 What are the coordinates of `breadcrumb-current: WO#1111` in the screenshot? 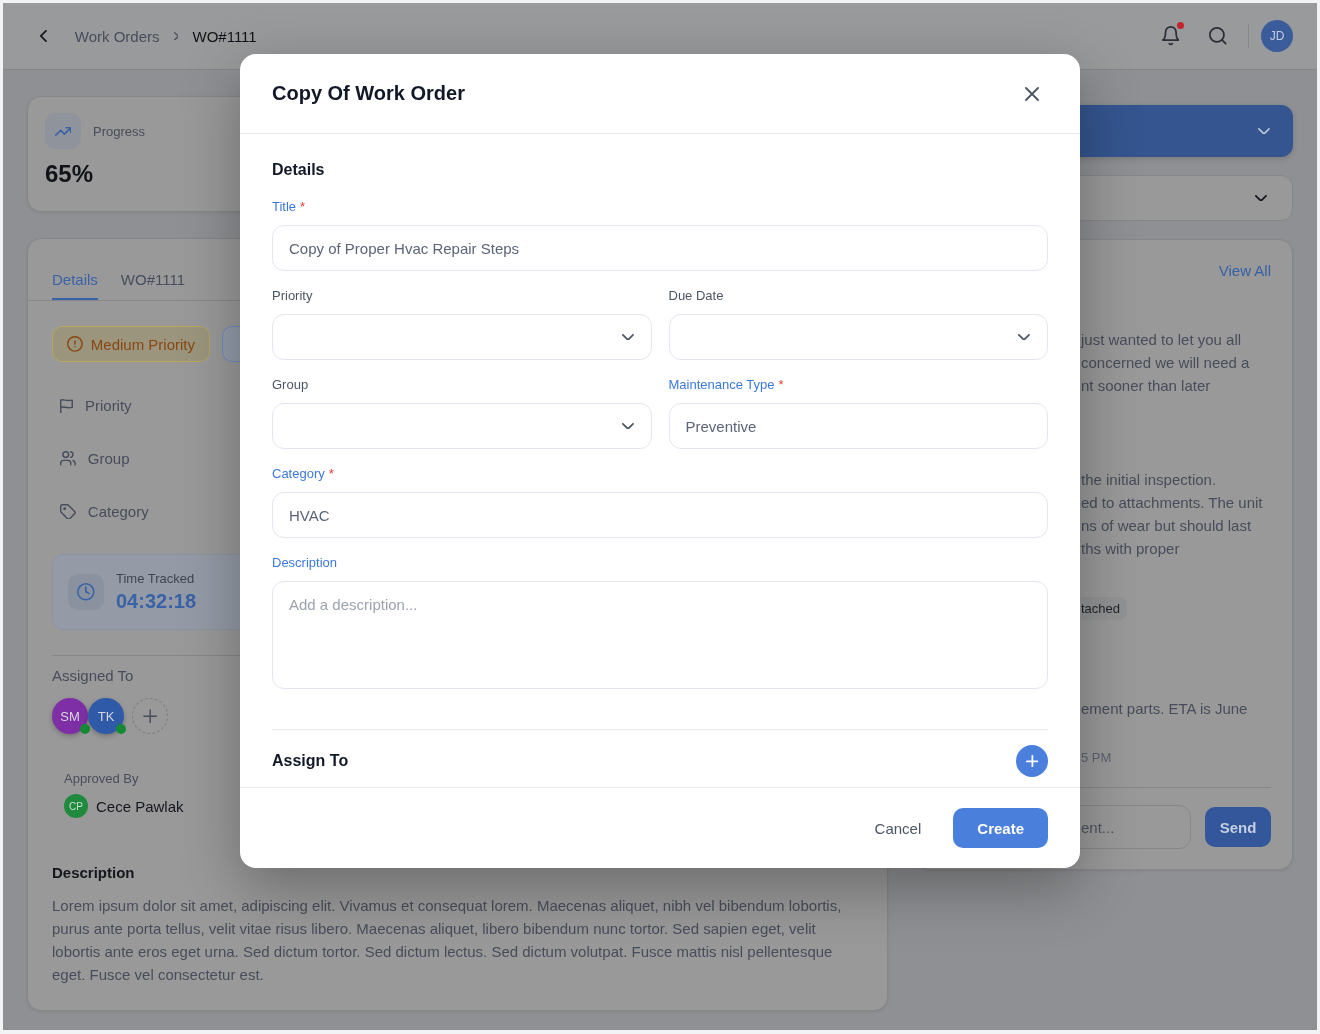 It's located at (224, 36).